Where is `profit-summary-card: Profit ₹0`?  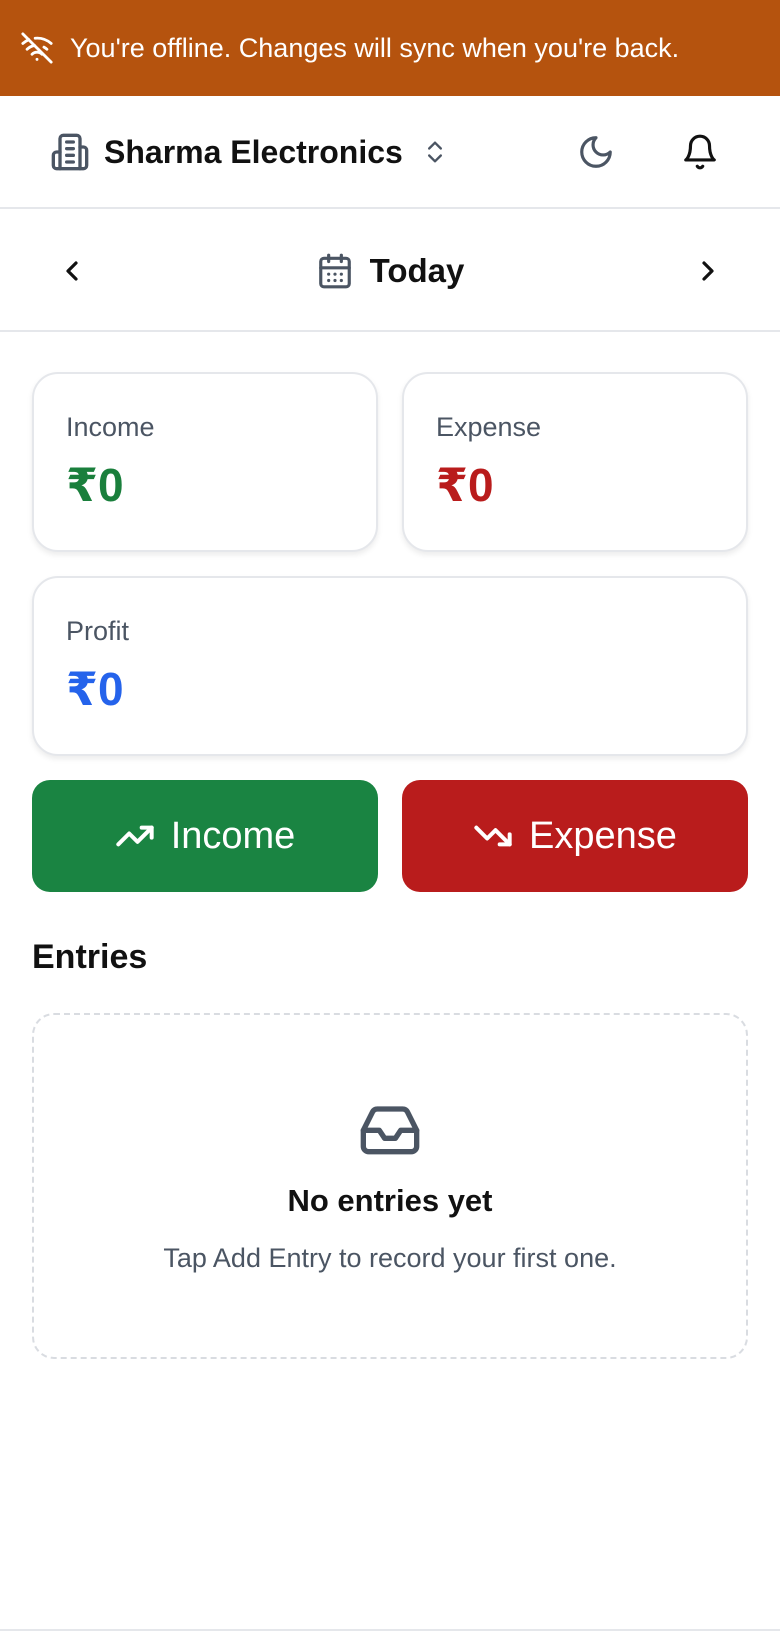 profit-summary-card: Profit ₹0 is located at coordinates (390, 666).